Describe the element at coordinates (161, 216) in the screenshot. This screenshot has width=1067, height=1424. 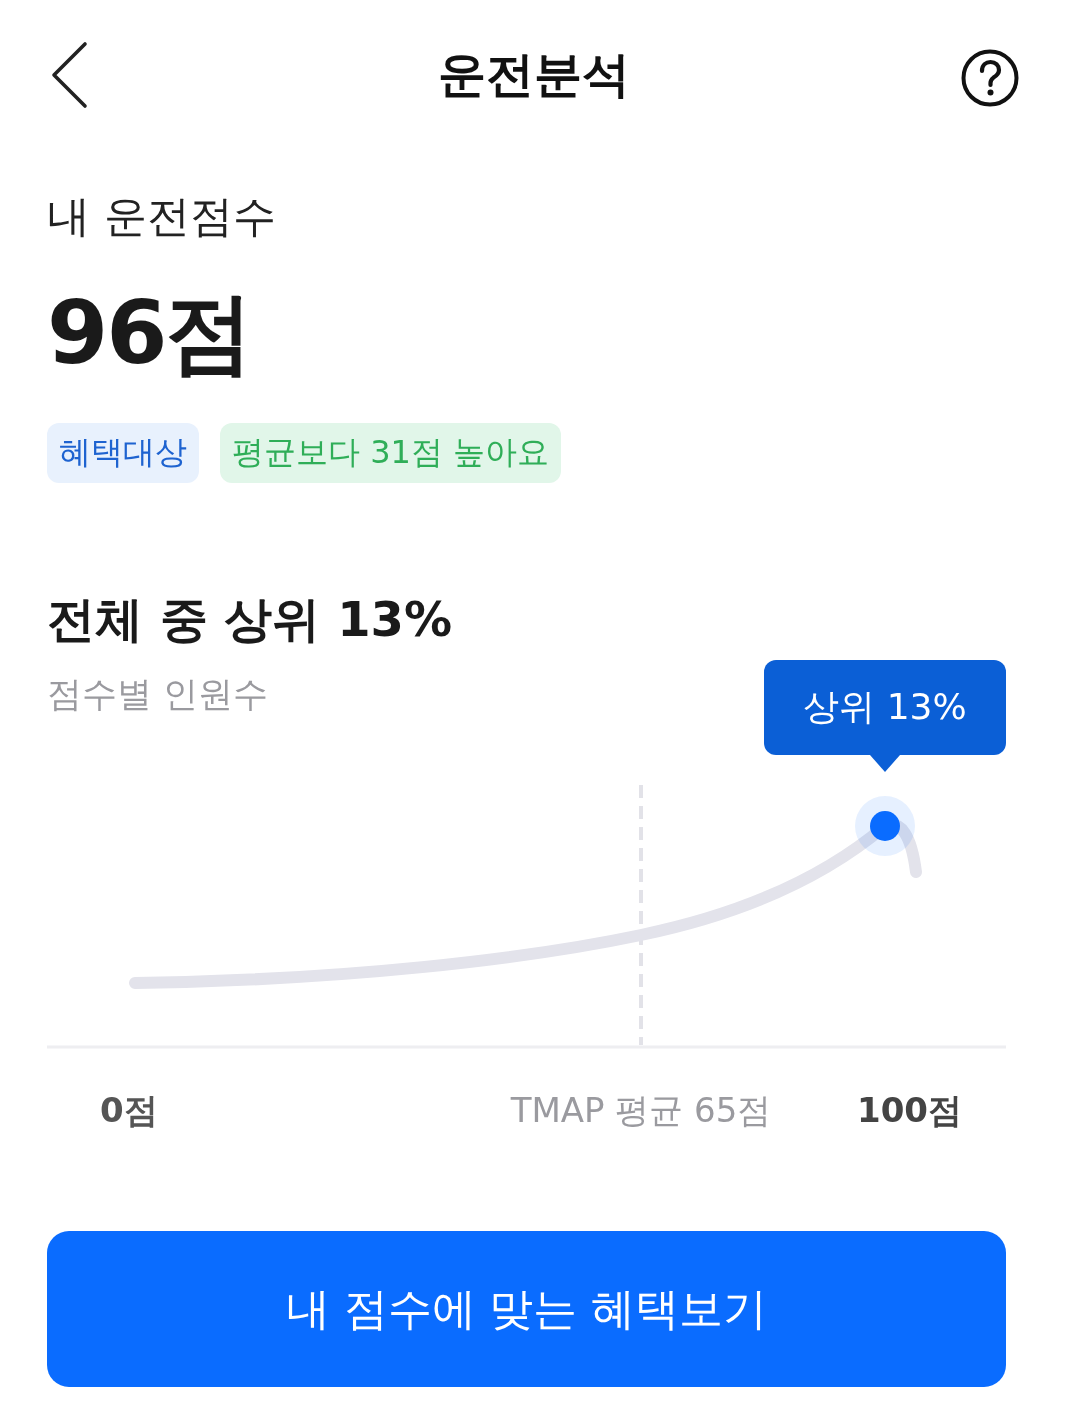
I see `score-label: 내 운전점수` at that location.